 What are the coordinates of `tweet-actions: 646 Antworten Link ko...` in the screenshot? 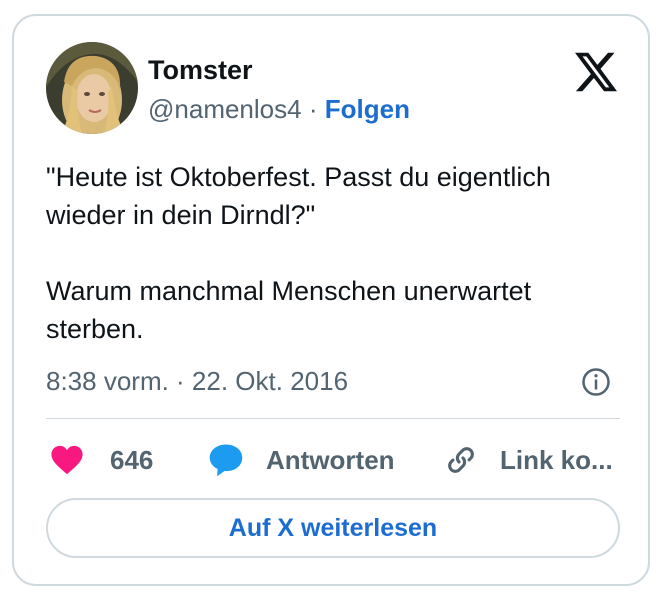 It's located at (336, 460).